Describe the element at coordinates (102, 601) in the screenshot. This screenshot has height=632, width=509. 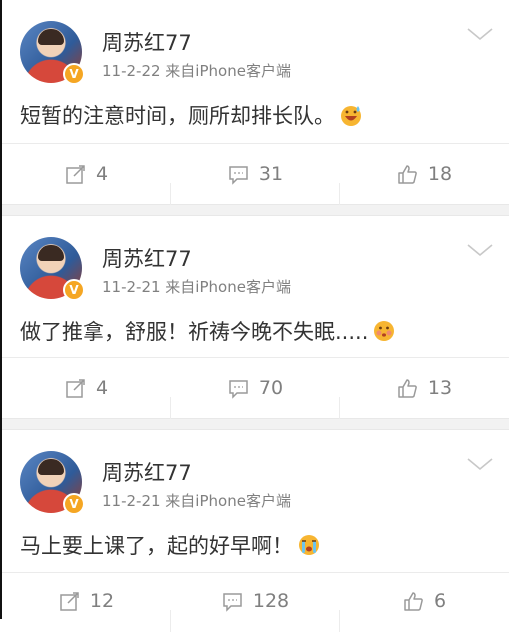
I see `repost-count: 12` at that location.